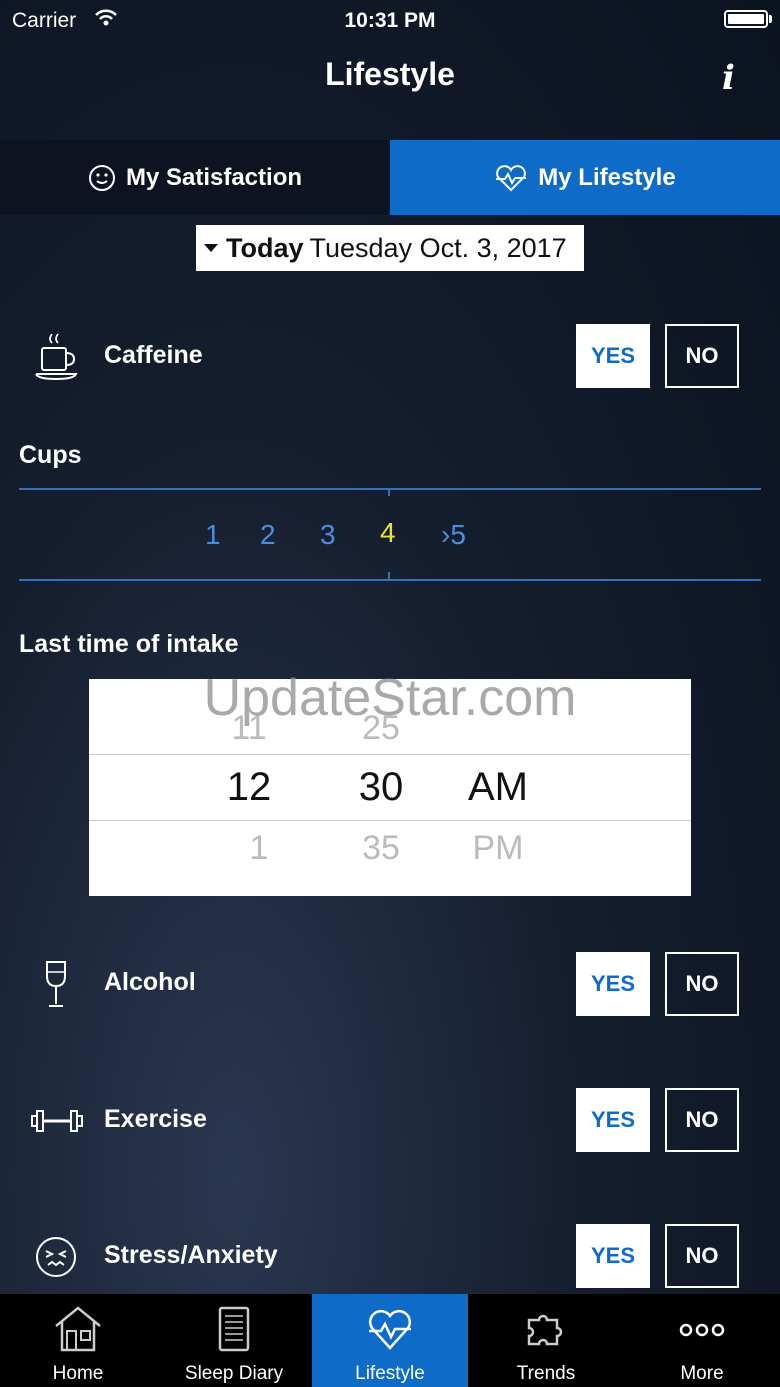 The height and width of the screenshot is (1387, 780). I want to click on battery-icon, so click(746, 19).